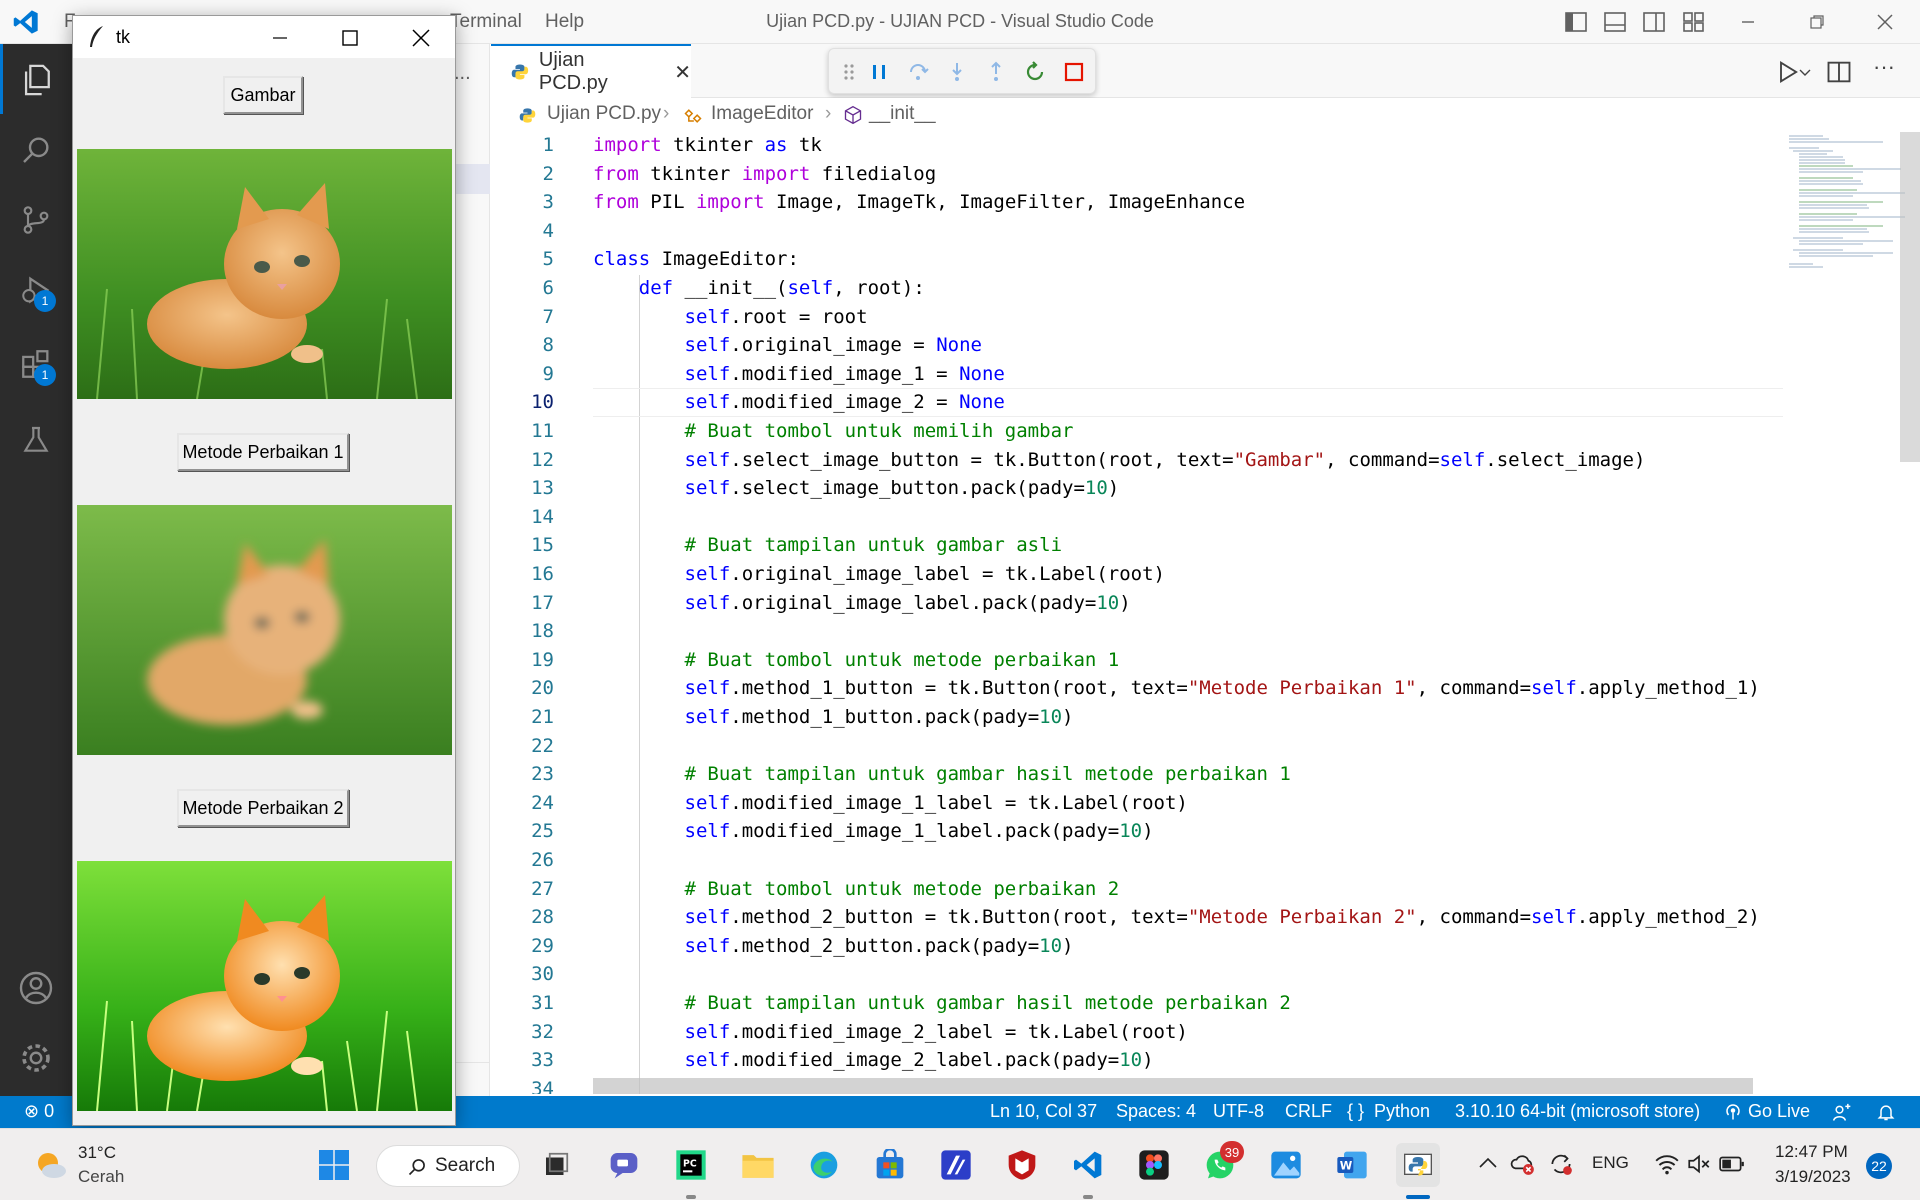 This screenshot has width=1920, height=1200. Describe the element at coordinates (263, 452) in the screenshot. I see `metode-perbaikan-1-button: Metode Perbaikan 1` at that location.